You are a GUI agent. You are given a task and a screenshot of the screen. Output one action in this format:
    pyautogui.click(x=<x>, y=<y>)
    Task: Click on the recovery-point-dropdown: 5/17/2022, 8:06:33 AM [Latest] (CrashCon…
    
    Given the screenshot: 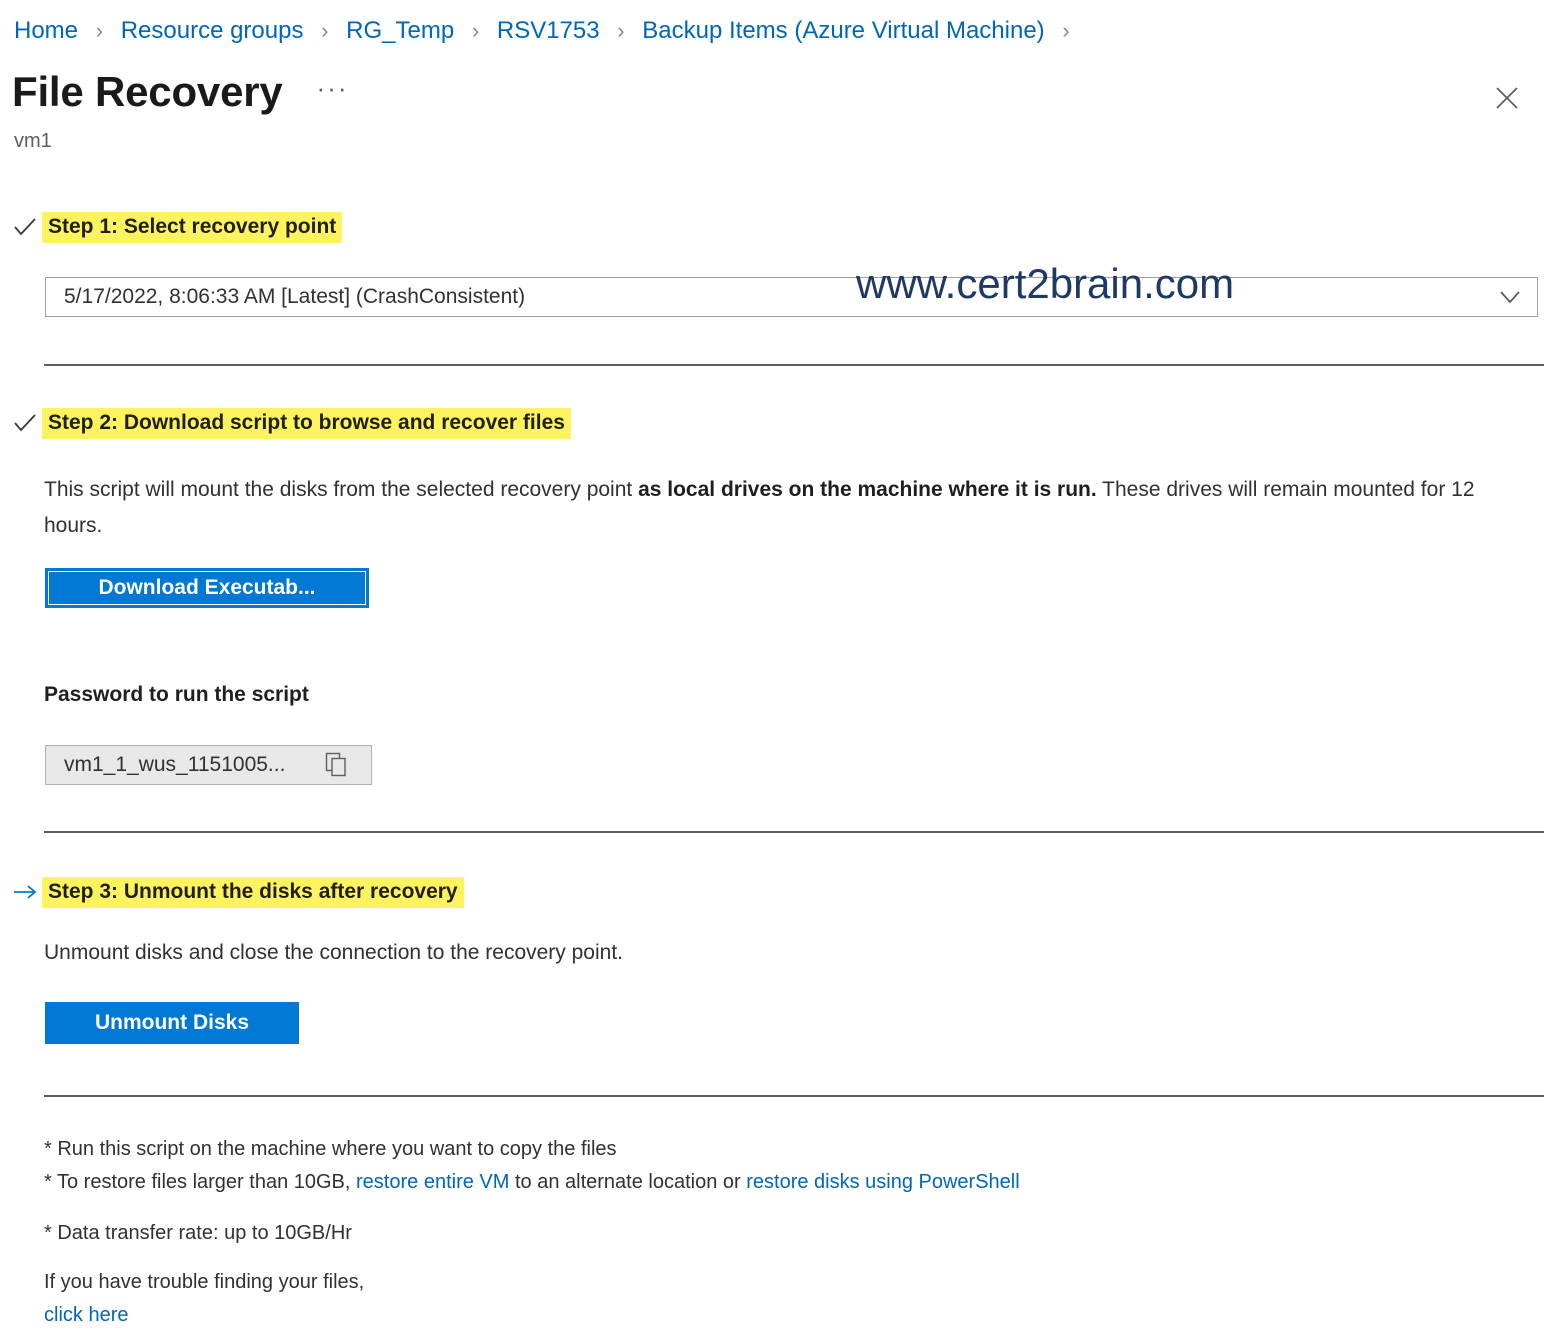 What is the action you would take?
    pyautogui.click(x=791, y=297)
    